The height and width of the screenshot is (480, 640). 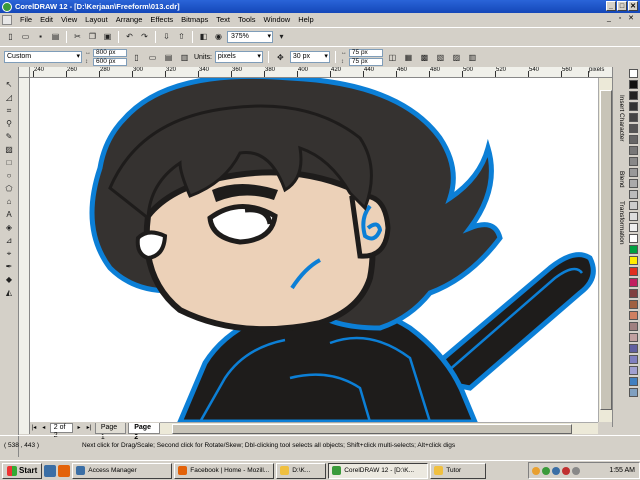 What do you see at coordinates (9, 241) in the screenshot?
I see `dimension-tool-icon: ⊿` at bounding box center [9, 241].